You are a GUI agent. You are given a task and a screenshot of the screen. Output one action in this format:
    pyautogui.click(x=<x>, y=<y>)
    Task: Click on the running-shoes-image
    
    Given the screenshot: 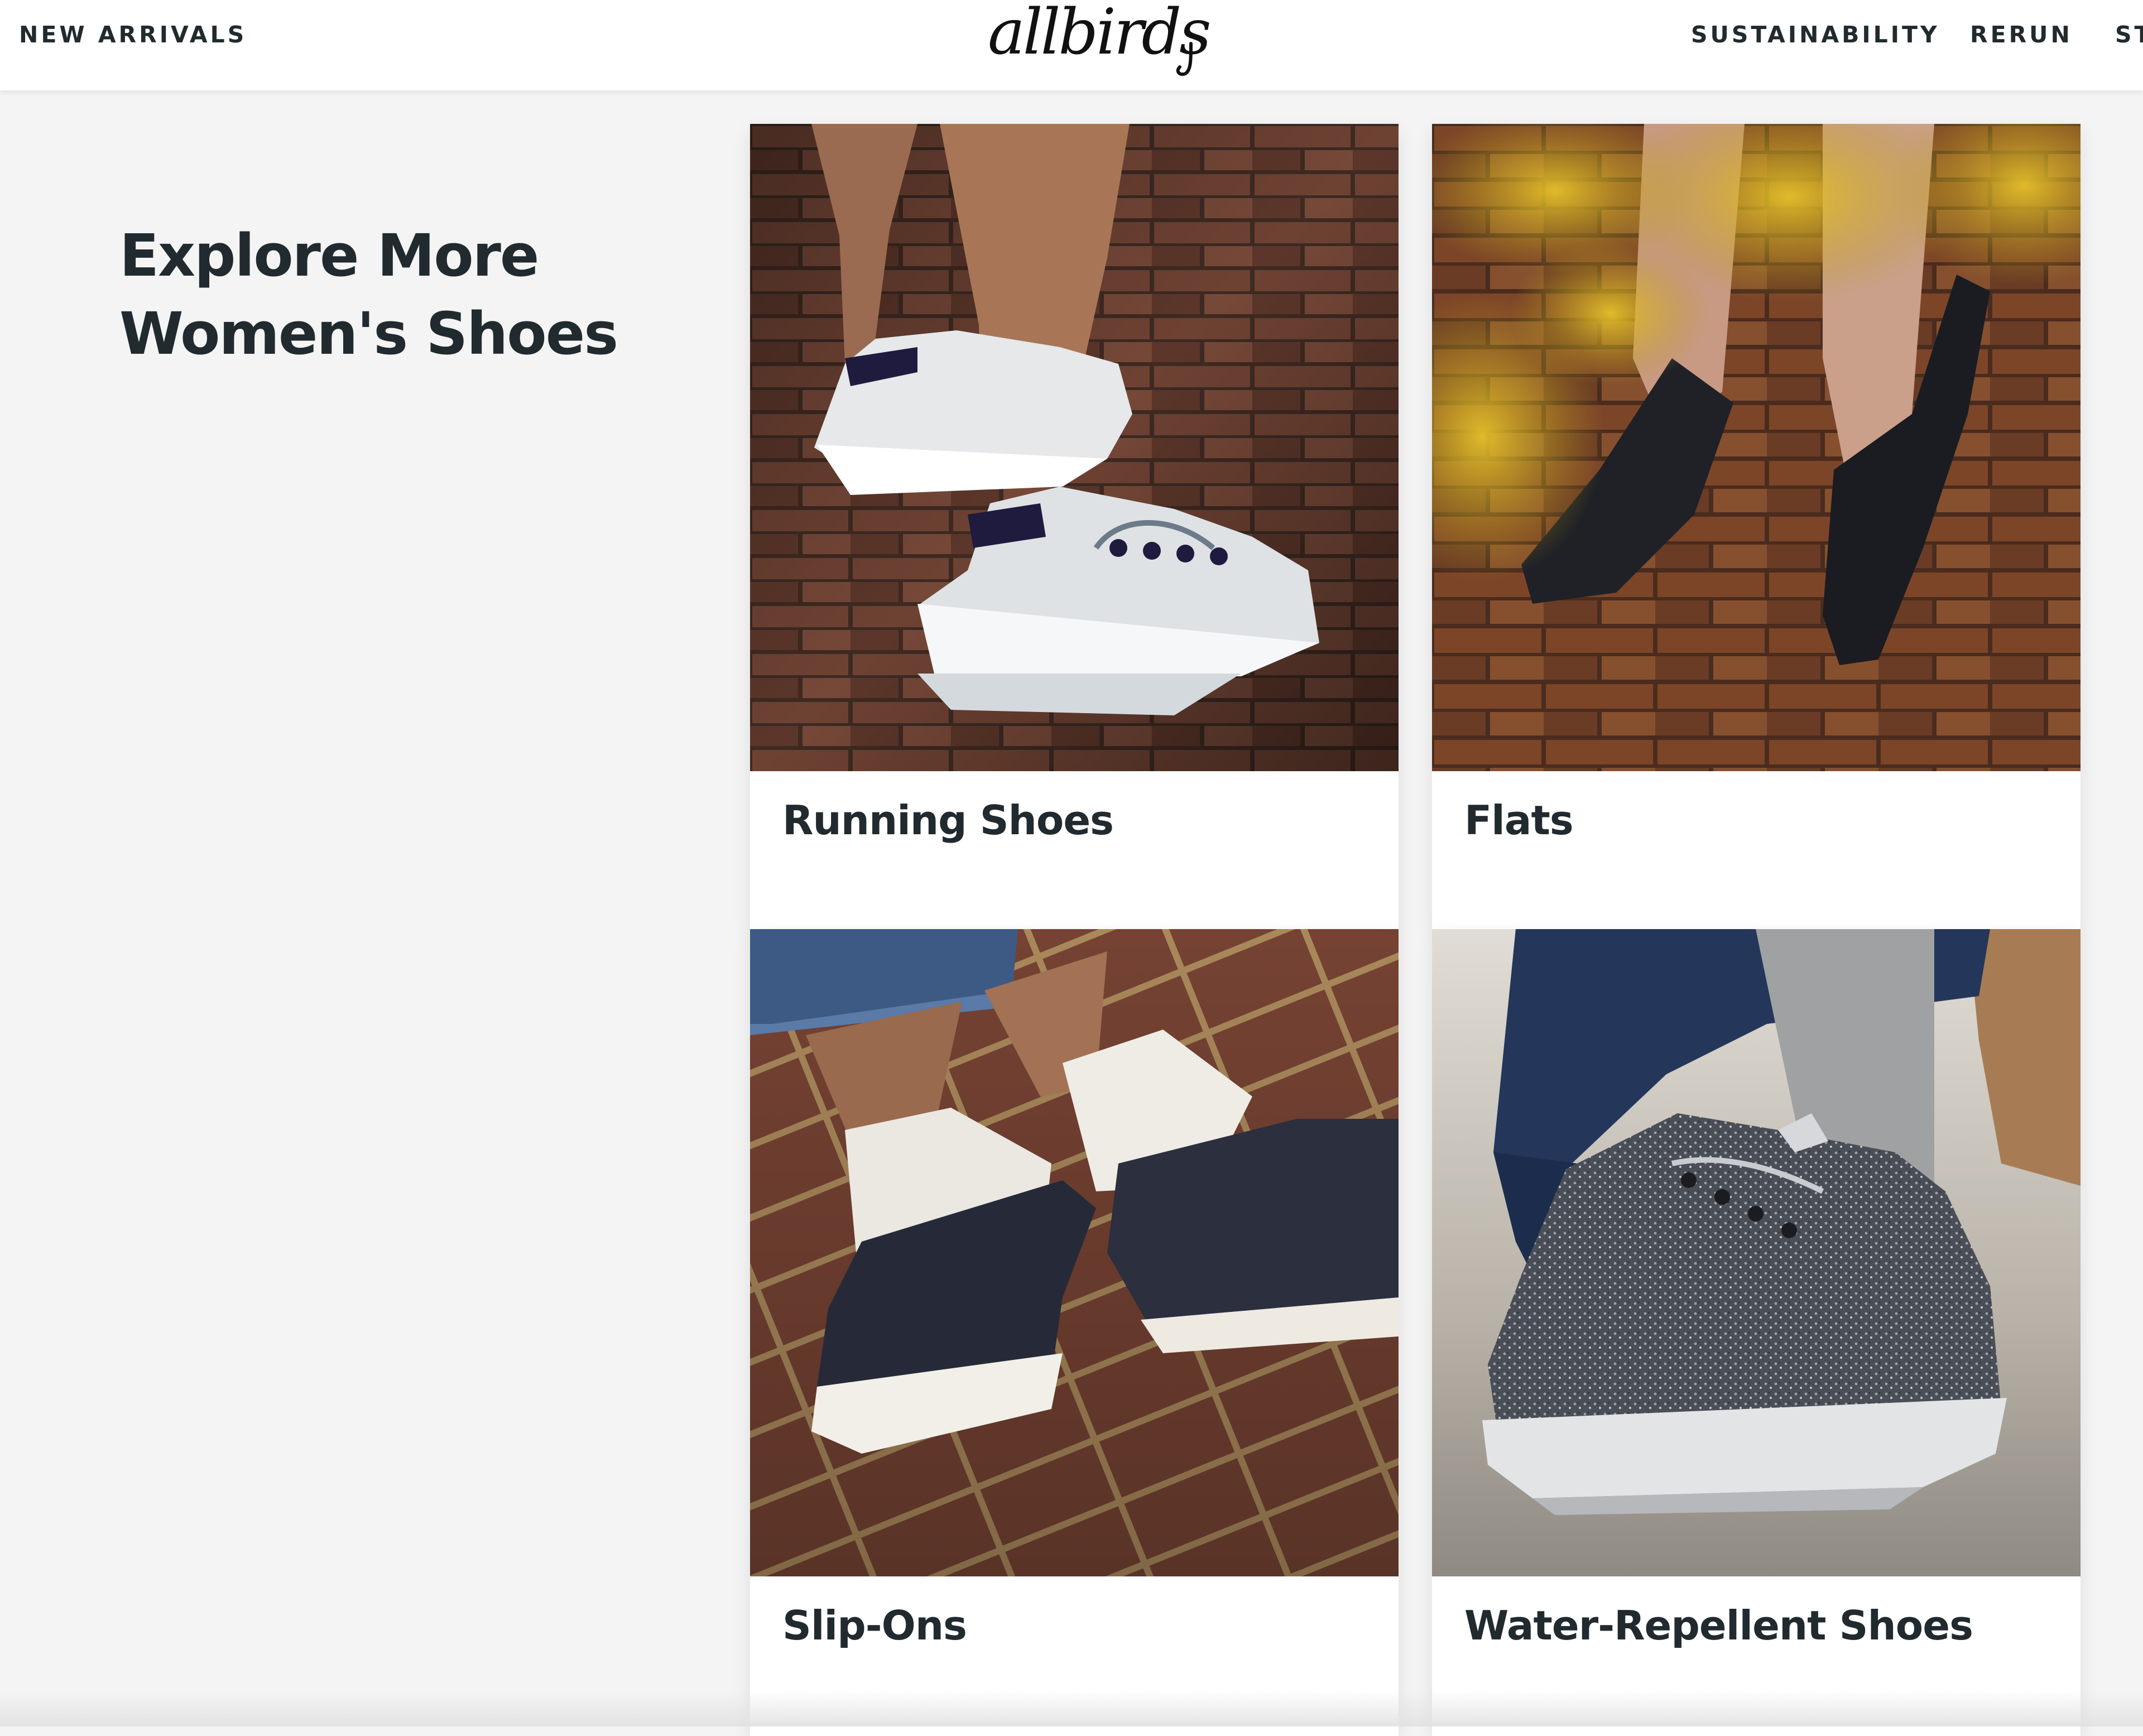 What is the action you would take?
    pyautogui.click(x=1075, y=447)
    